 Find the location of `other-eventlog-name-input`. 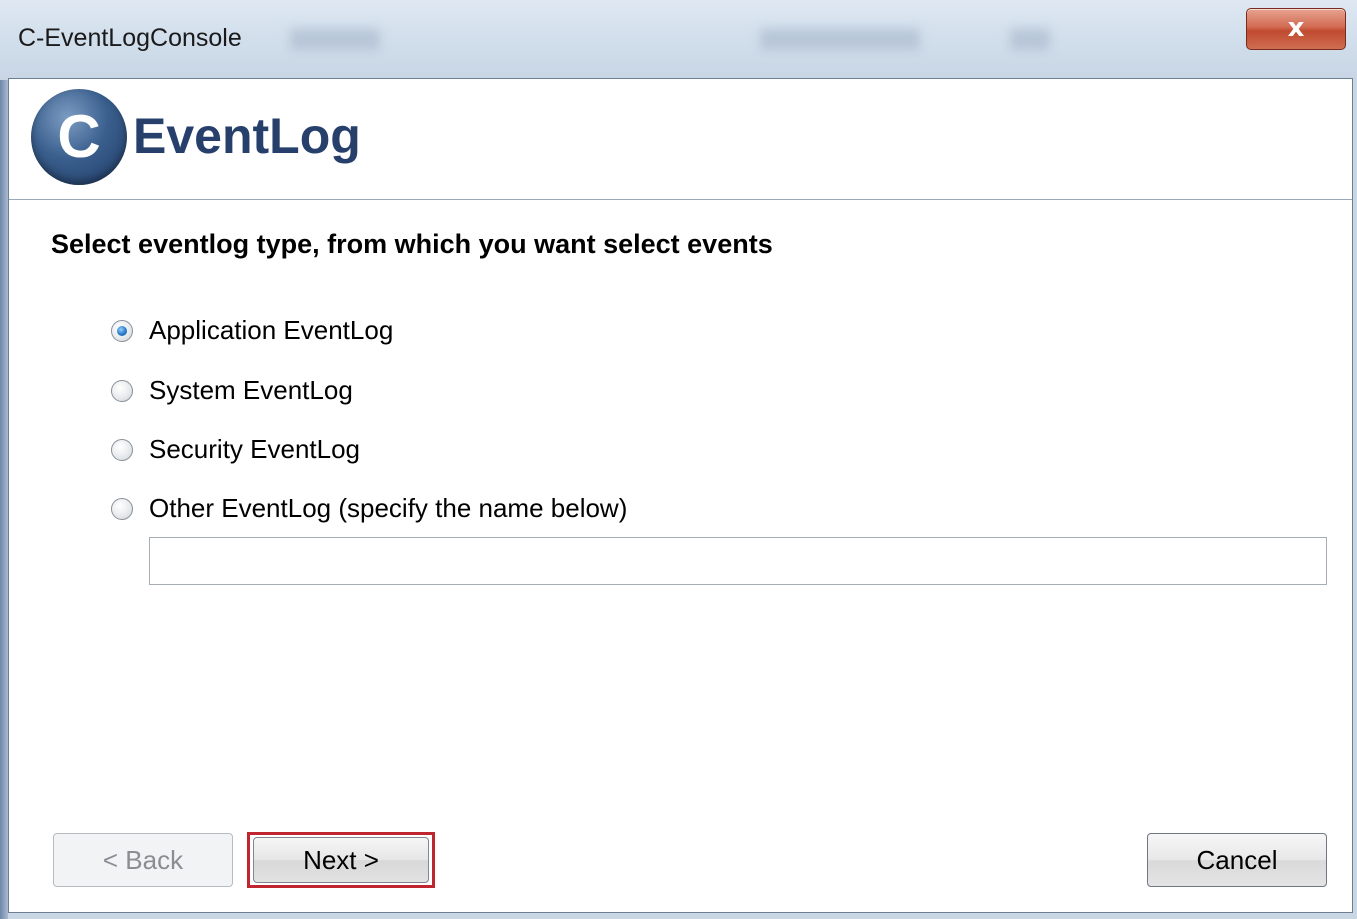

other-eventlog-name-input is located at coordinates (738, 561).